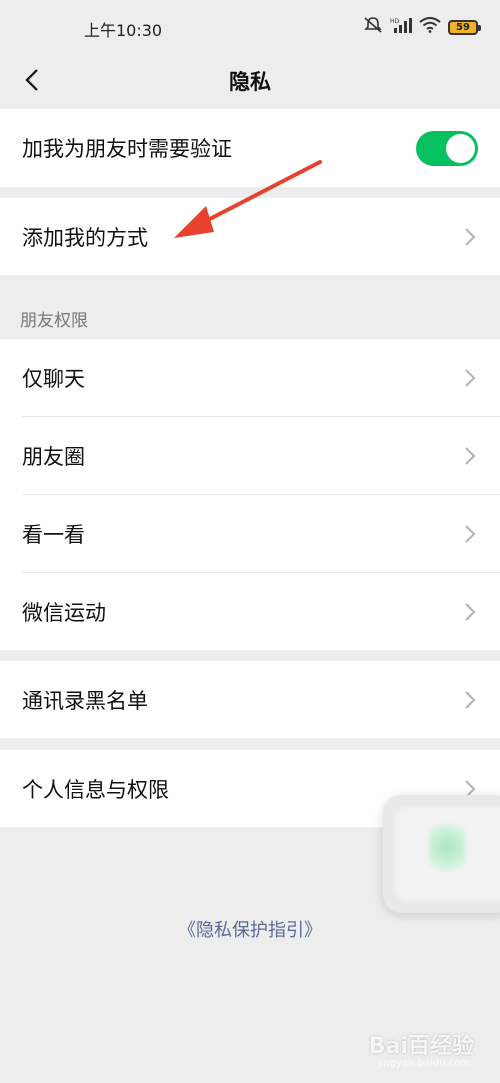 The width and height of the screenshot is (500, 1083). What do you see at coordinates (53, 535) in the screenshot?
I see `permission-label: 看一看` at bounding box center [53, 535].